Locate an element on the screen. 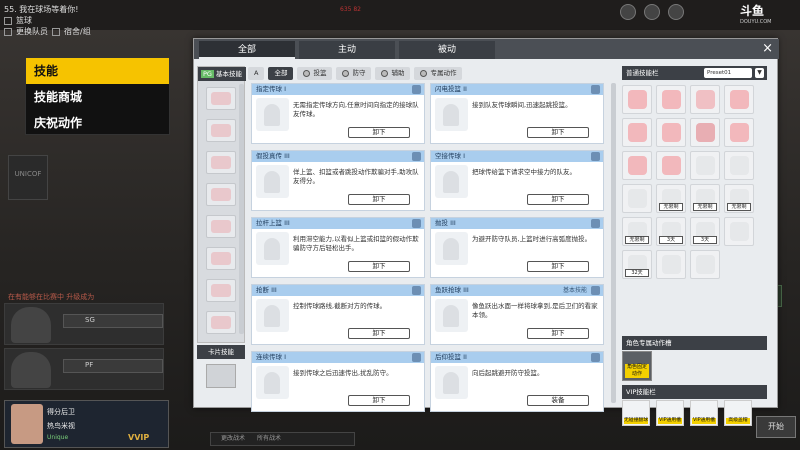  player-card: 得分后卫 热鸟米视 Unique VVIP is located at coordinates (86, 424).